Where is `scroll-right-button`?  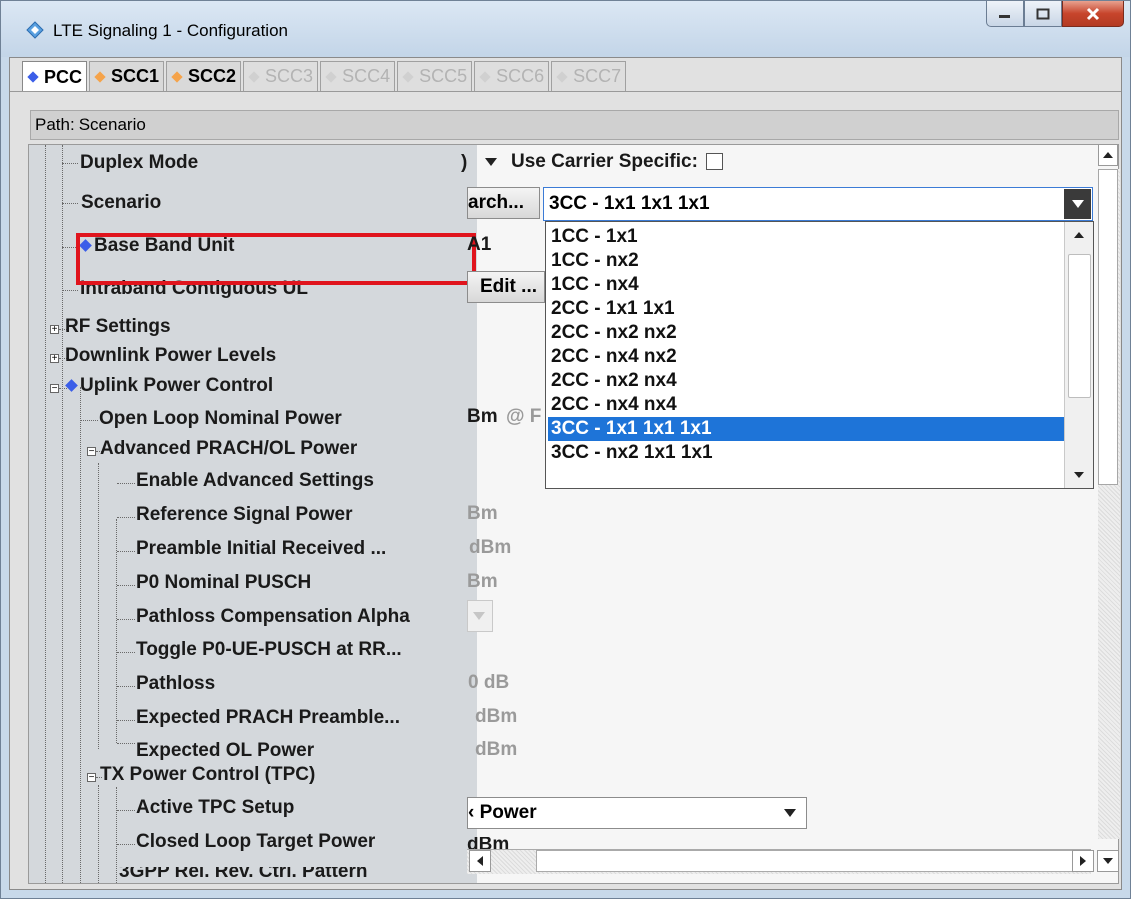
scroll-right-button is located at coordinates (1083, 861).